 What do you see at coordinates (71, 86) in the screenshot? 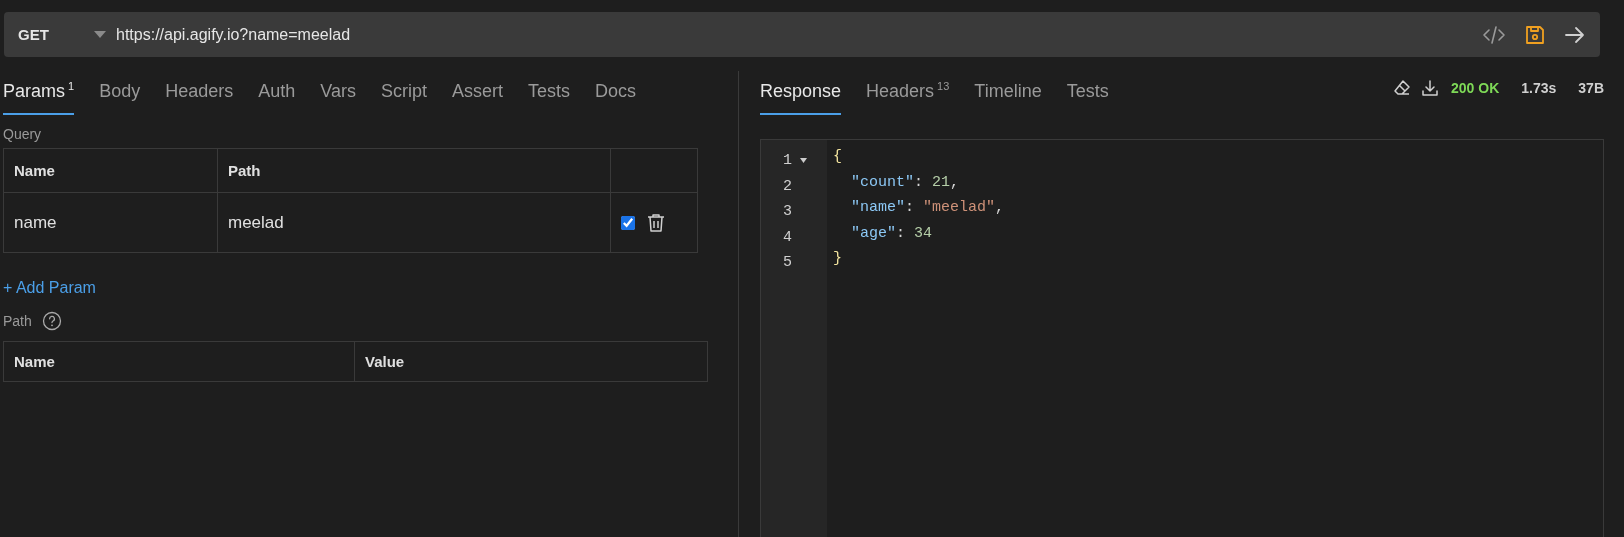
I see `tab-count: 1` at bounding box center [71, 86].